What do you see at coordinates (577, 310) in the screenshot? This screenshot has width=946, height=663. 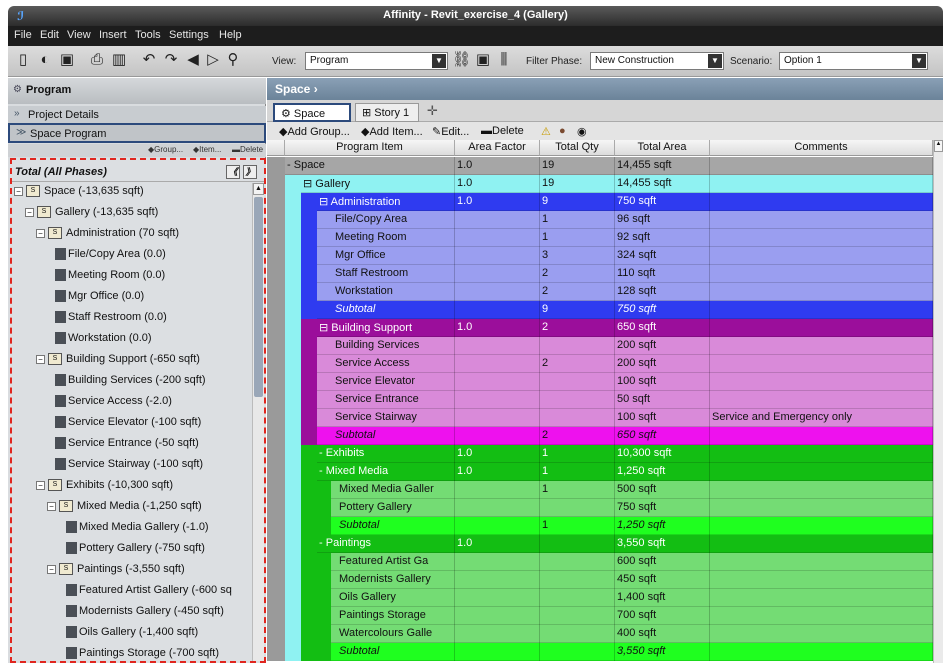 I see `cell-qty: 9` at bounding box center [577, 310].